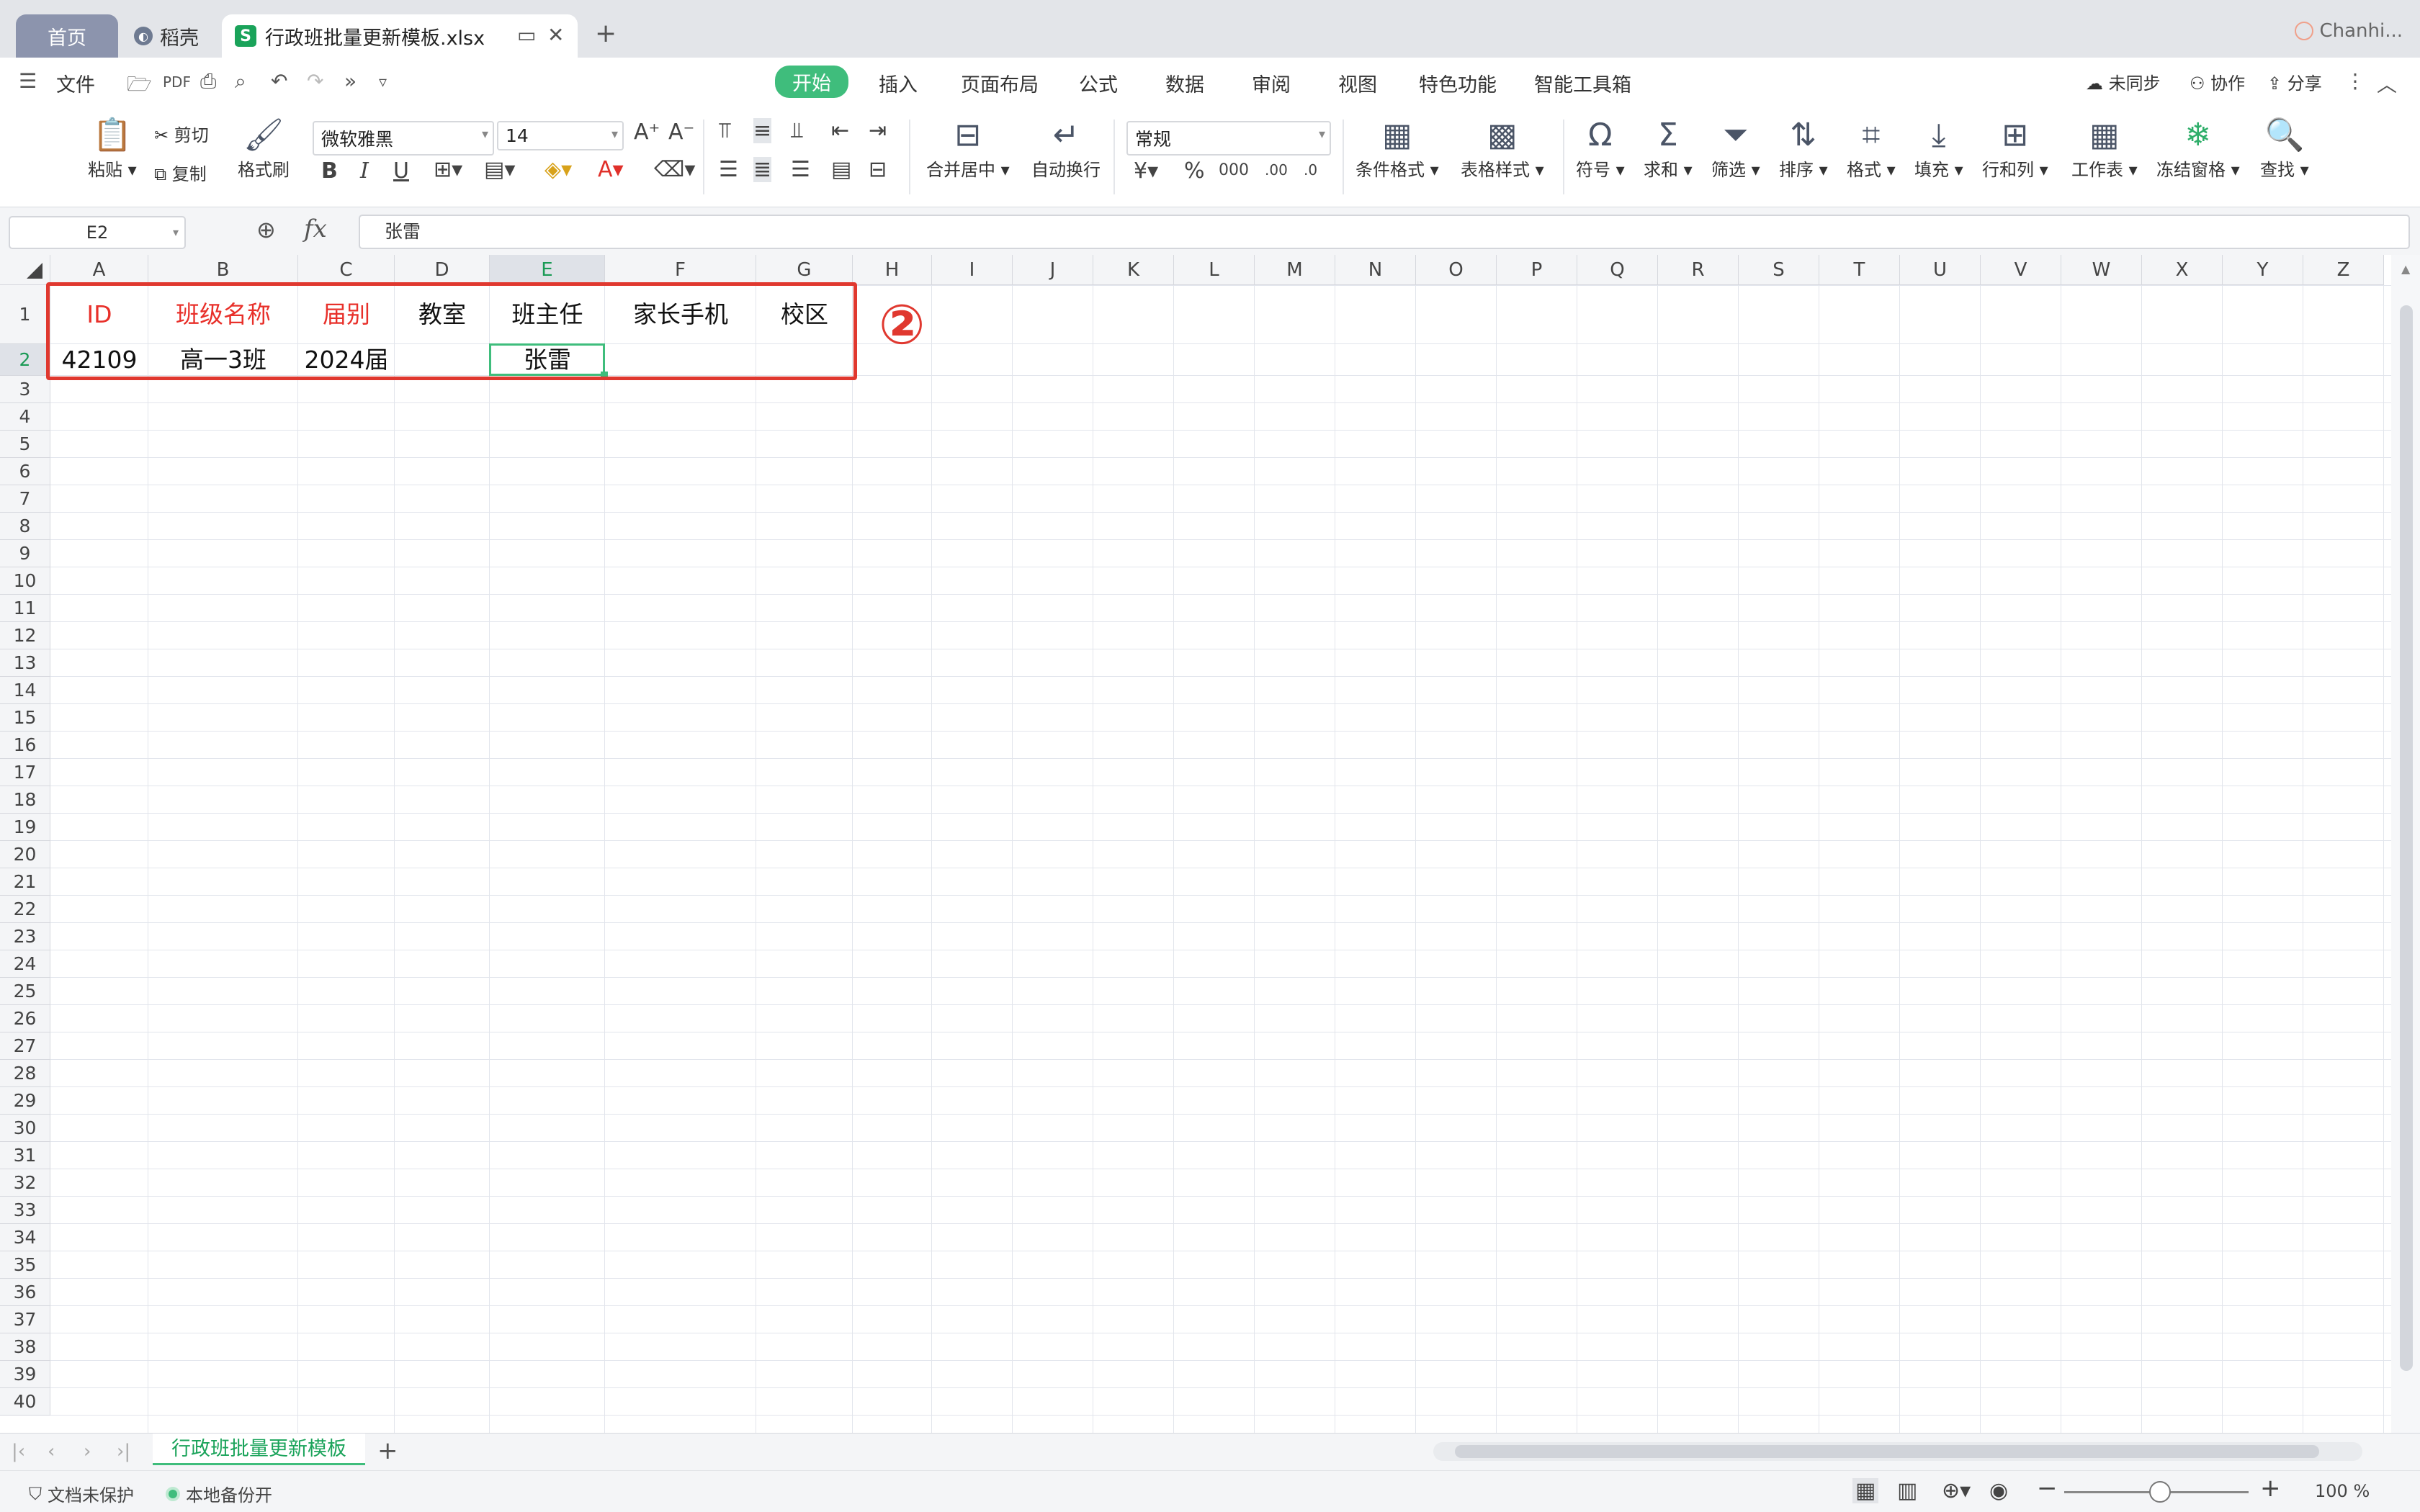  I want to click on column-header-m: M, so click(1295, 270).